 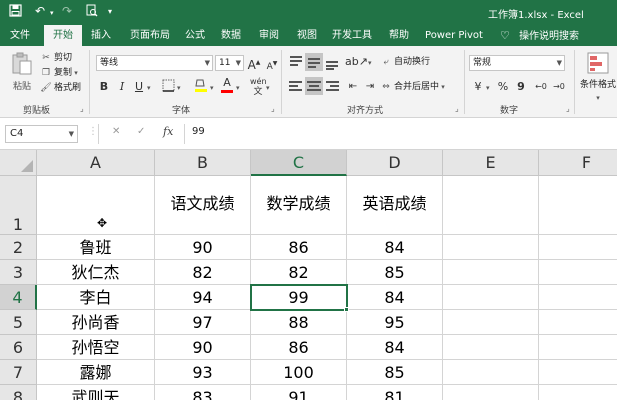 What do you see at coordinates (18, 392) in the screenshot?
I see `row-header-8: 8` at bounding box center [18, 392].